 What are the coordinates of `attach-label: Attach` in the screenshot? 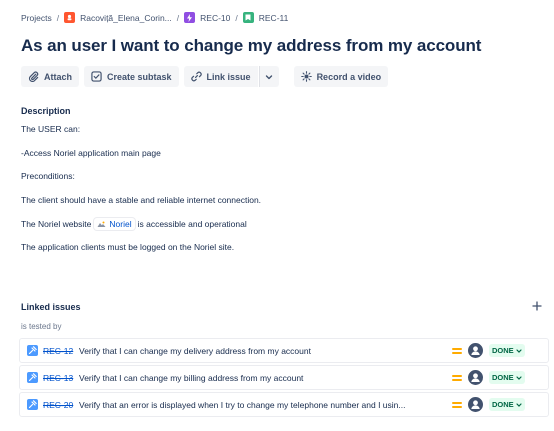 It's located at (58, 76).